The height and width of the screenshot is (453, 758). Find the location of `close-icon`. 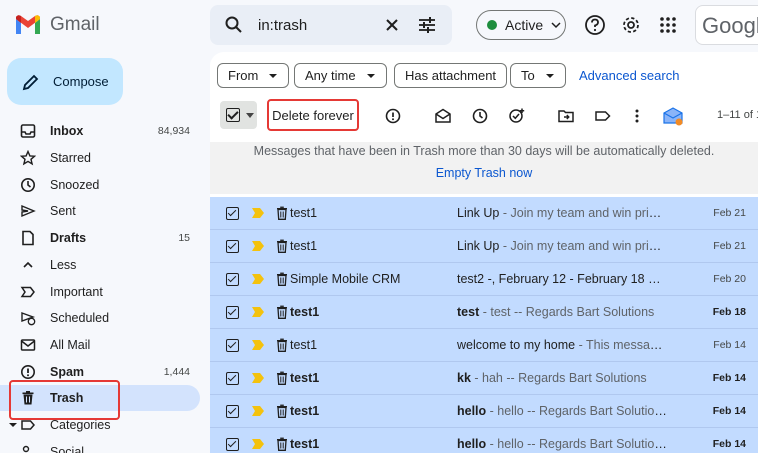

close-icon is located at coordinates (392, 25).